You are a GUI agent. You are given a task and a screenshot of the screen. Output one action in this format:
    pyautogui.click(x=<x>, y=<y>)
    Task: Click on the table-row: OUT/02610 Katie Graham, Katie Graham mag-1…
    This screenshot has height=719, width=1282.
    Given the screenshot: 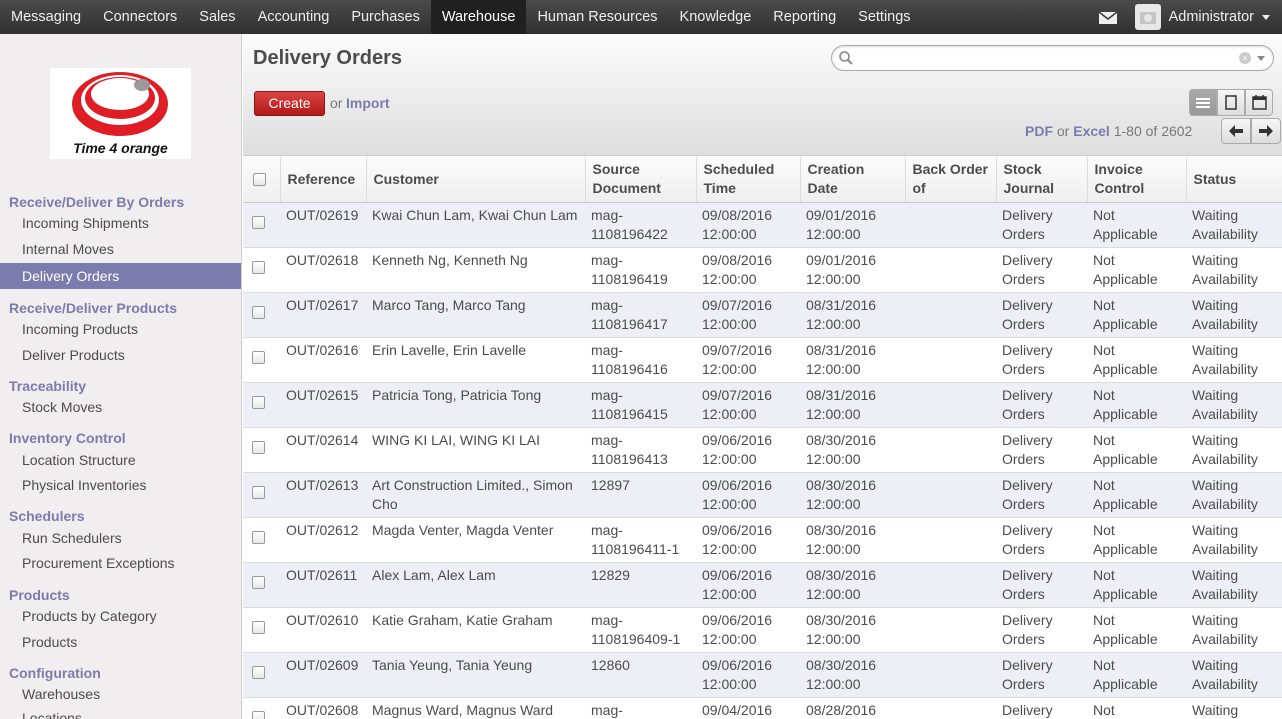 What is the action you would take?
    pyautogui.click(x=762, y=629)
    